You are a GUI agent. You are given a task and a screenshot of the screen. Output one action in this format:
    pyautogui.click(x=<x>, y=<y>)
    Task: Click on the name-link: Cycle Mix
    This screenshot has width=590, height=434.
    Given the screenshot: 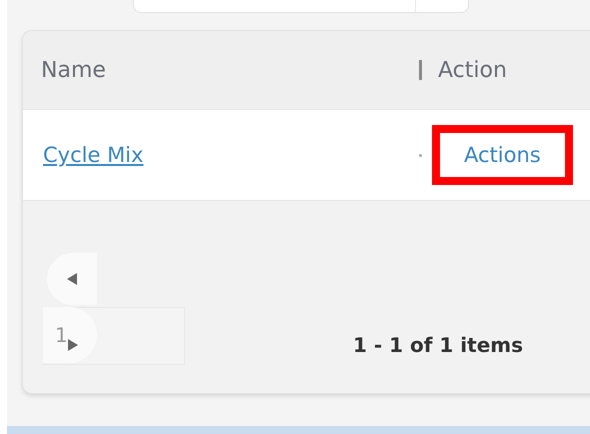 What is the action you would take?
    pyautogui.click(x=83, y=155)
    